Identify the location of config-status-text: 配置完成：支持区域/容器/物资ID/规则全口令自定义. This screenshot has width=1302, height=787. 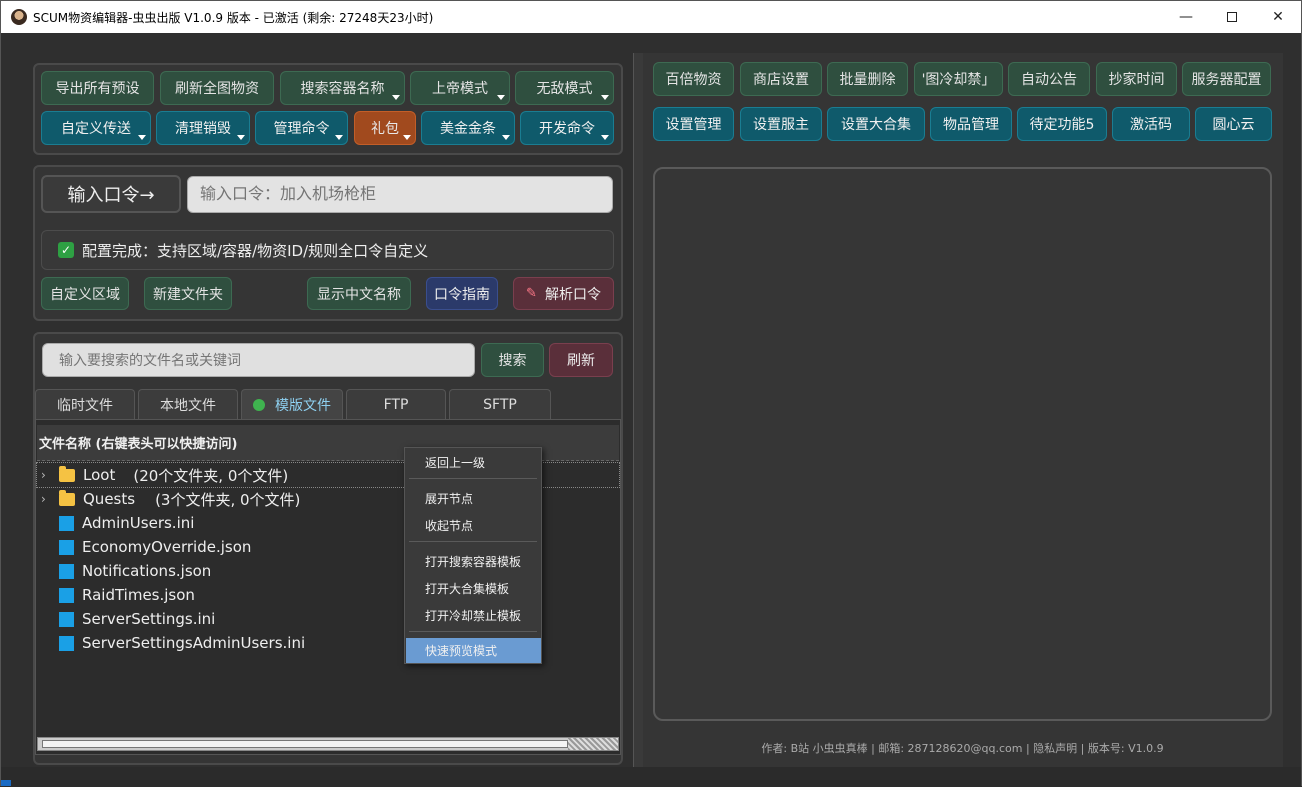
(255, 250).